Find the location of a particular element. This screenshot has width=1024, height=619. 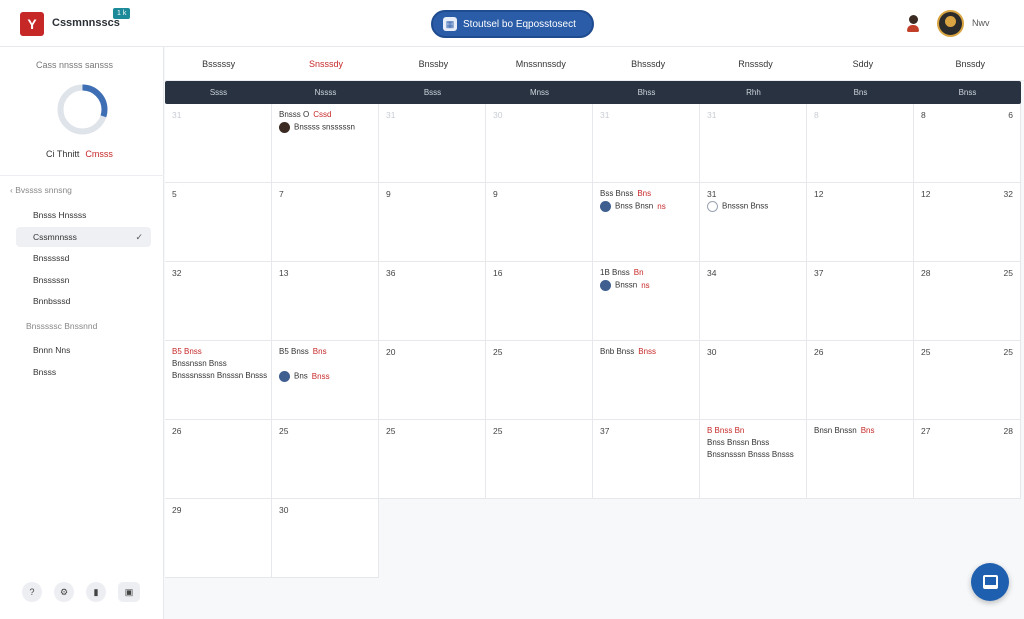

app-logo: Y is located at coordinates (32, 24).